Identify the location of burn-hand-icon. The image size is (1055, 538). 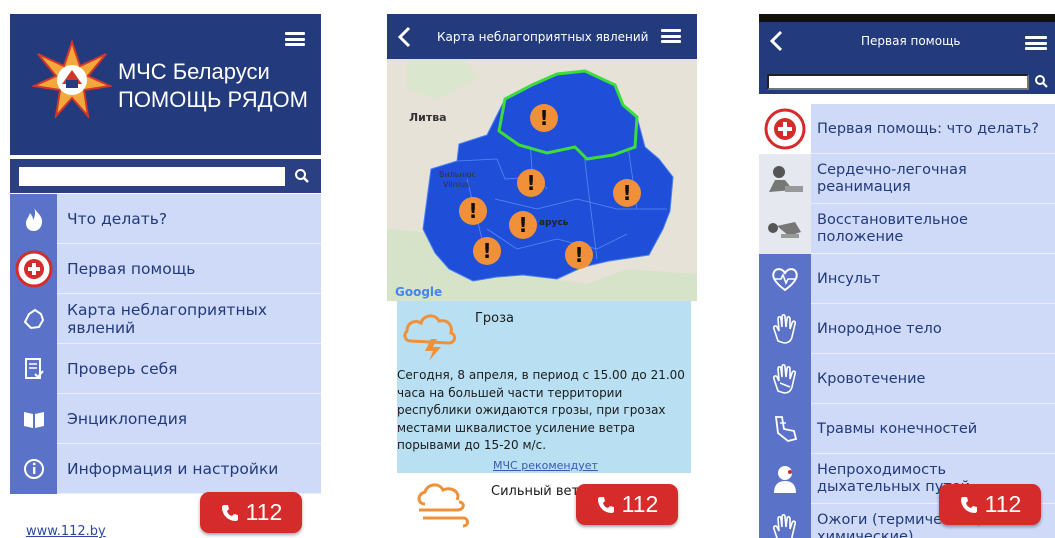
(785, 521).